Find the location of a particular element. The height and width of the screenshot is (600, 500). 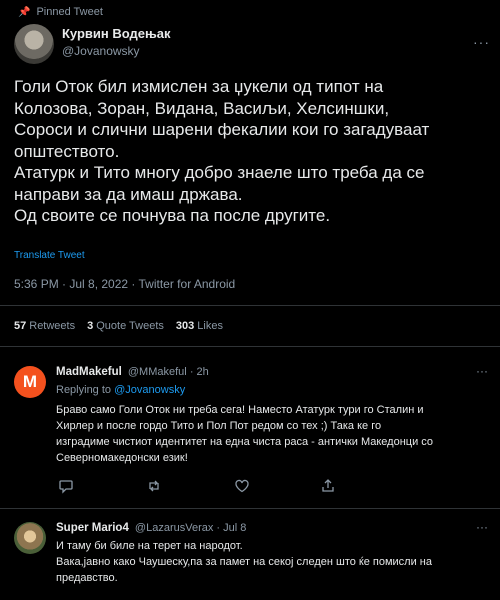

reply-text-line: И таму би биле на терет на народот. is located at coordinates (149, 546).